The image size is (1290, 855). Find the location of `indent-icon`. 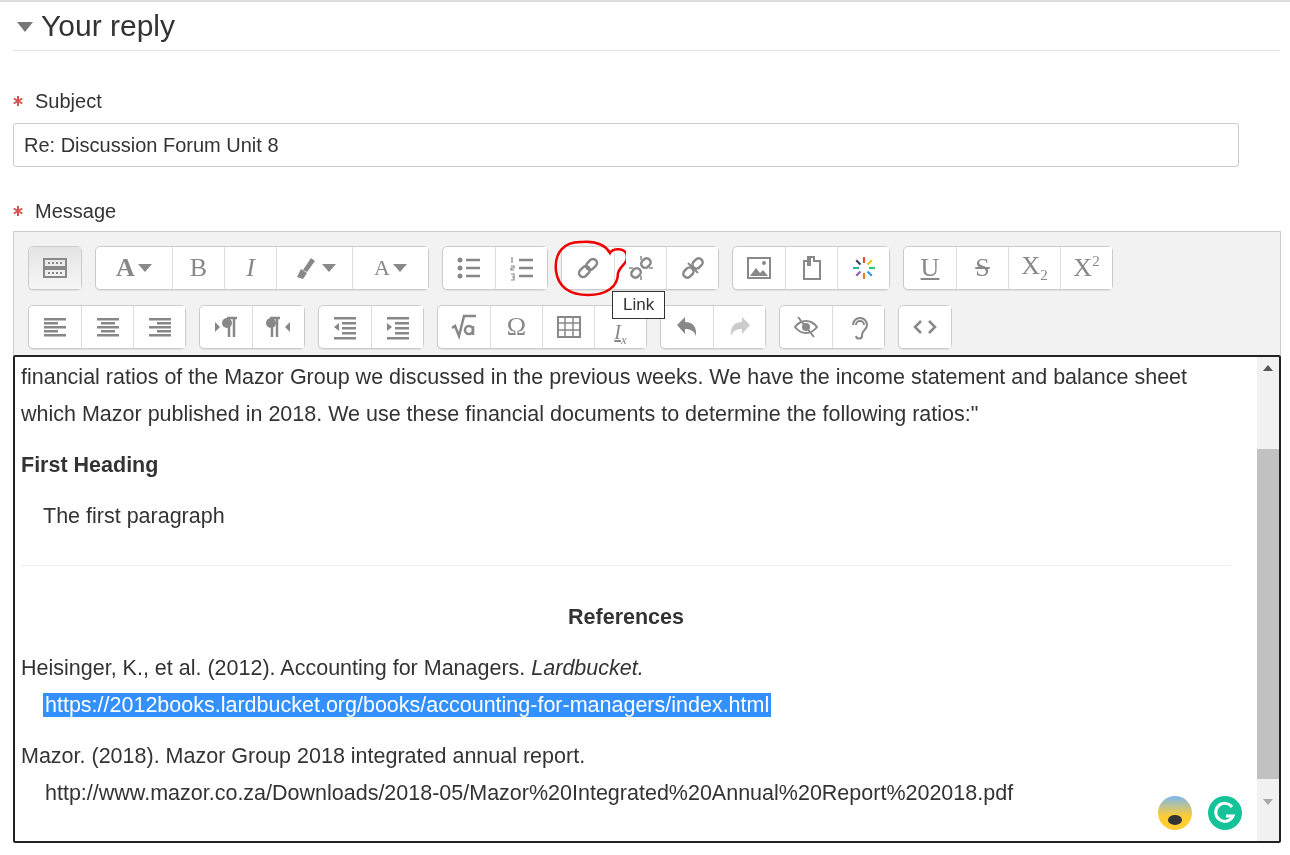

indent-icon is located at coordinates (397, 327).